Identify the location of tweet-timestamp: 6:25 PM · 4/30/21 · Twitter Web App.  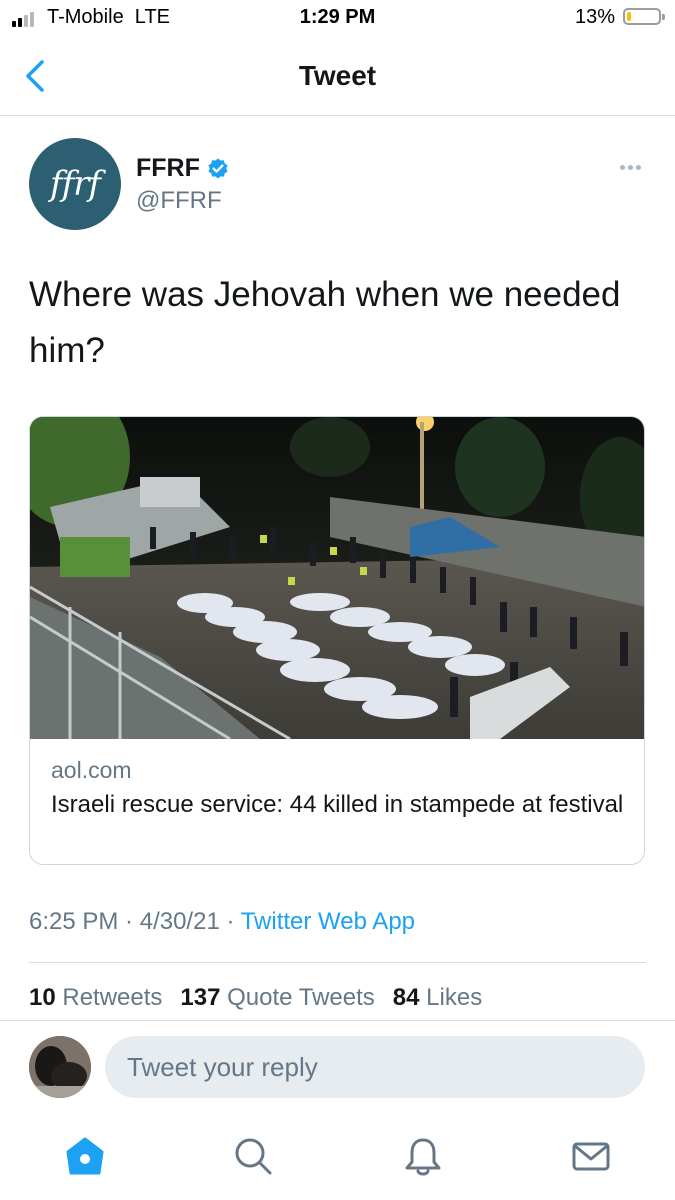
(222, 922).